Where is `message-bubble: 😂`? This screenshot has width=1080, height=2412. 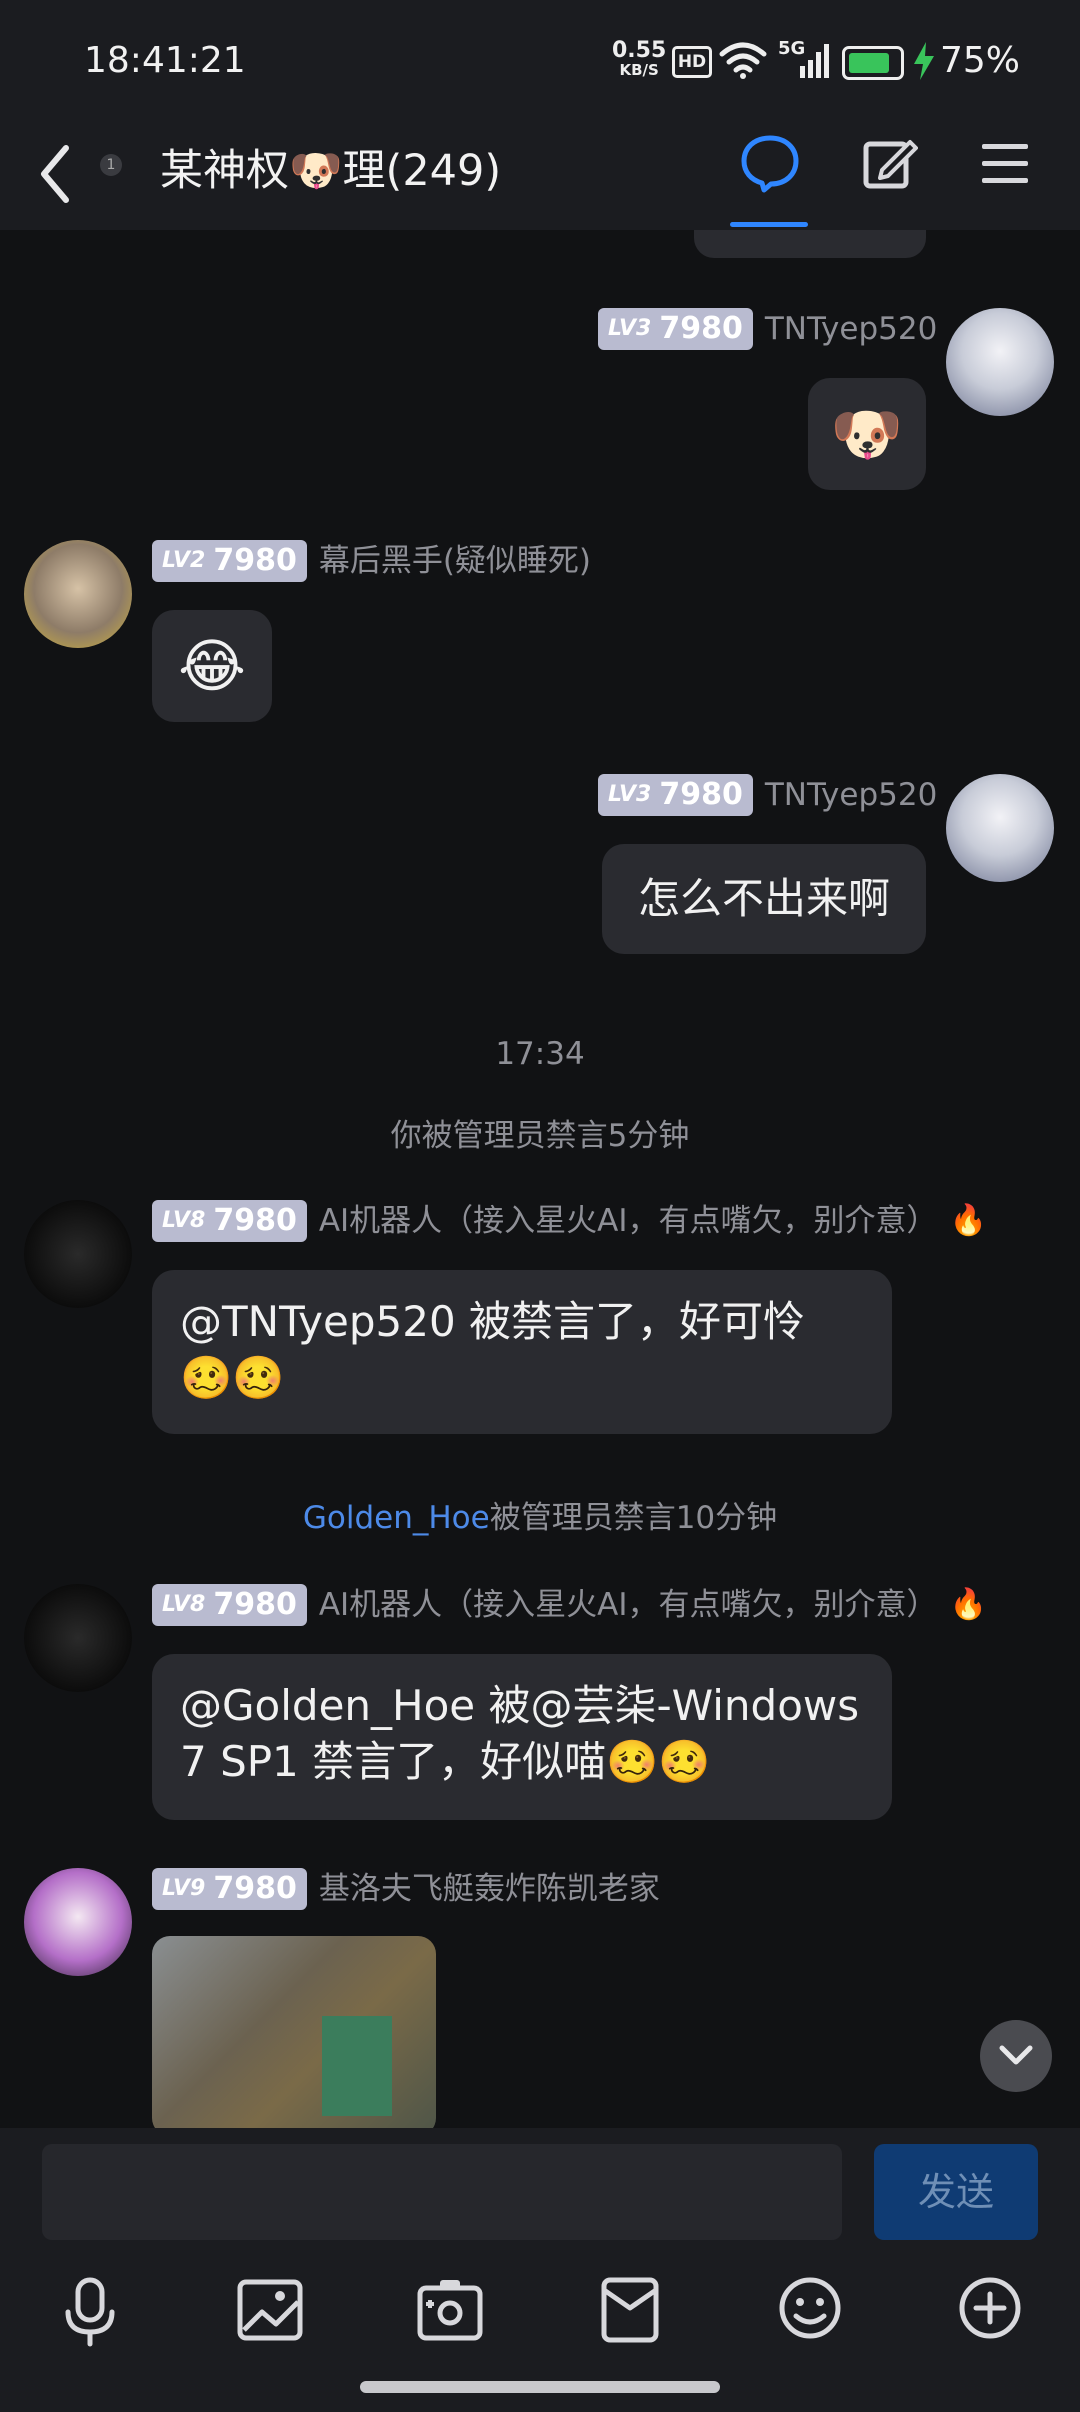 message-bubble: 😂 is located at coordinates (212, 666).